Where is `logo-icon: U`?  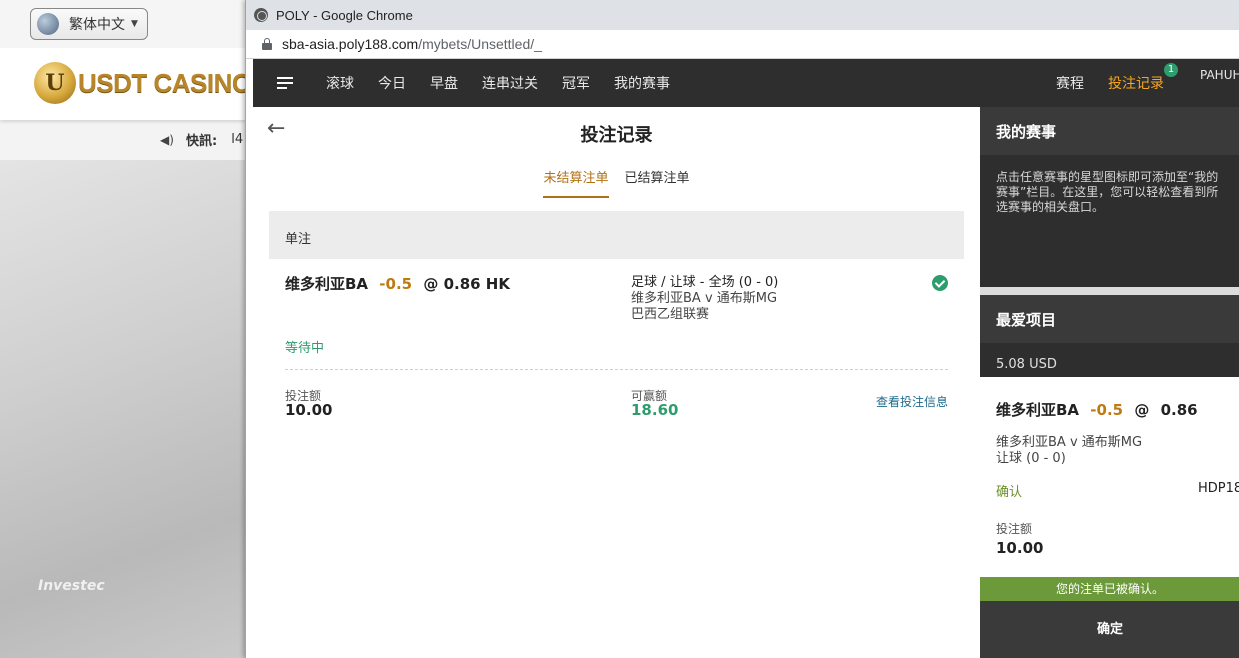
logo-icon: U is located at coordinates (55, 83).